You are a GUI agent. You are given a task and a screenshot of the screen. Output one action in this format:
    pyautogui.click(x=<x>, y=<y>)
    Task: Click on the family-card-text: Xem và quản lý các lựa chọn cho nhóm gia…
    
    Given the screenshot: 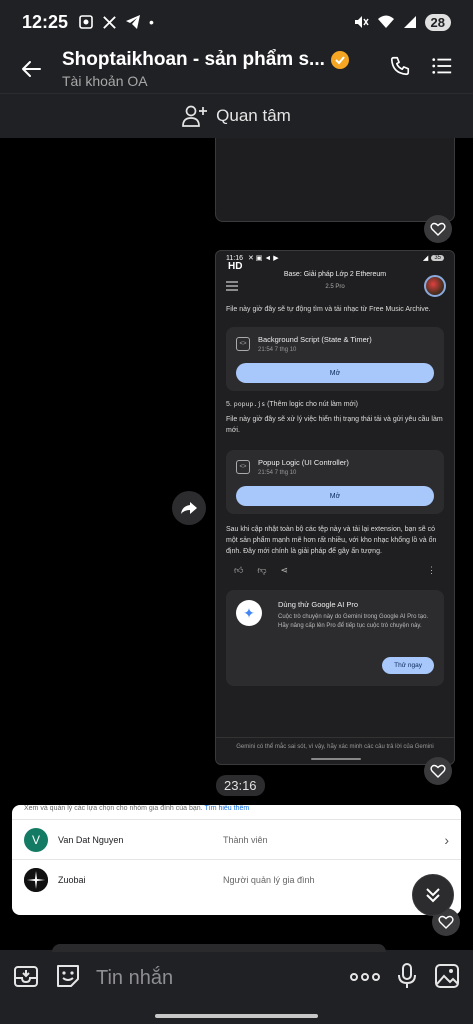 What is the action you would take?
    pyautogui.click(x=113, y=808)
    